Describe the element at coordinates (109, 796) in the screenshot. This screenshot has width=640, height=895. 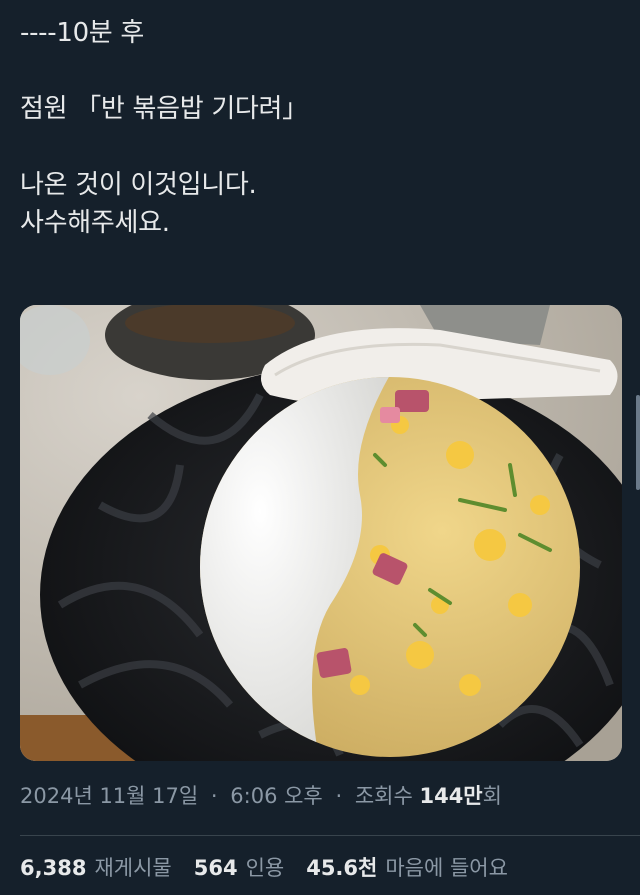
I see `tweet-date: 2024년 11월 17일` at that location.